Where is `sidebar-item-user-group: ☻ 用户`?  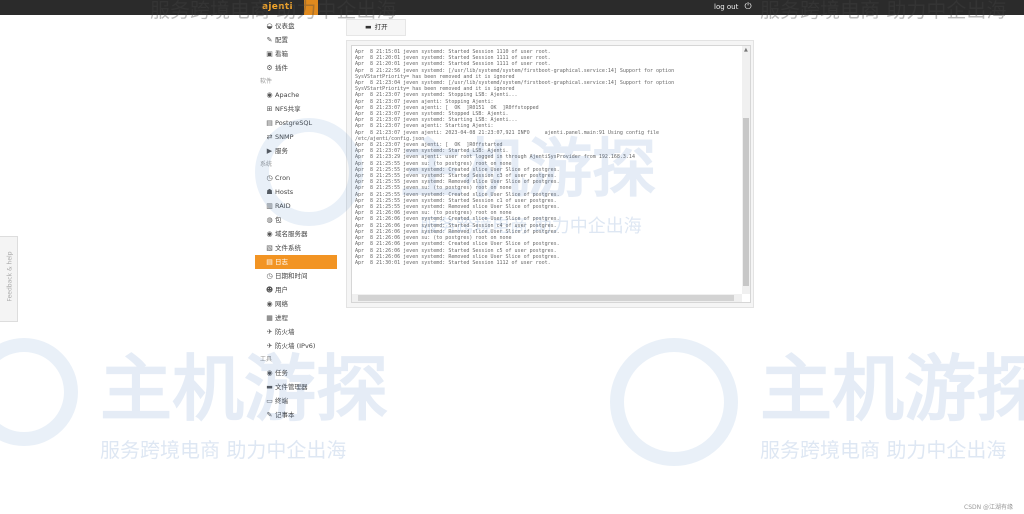
sidebar-item-user-group: ☻ 用户 is located at coordinates (298, 290).